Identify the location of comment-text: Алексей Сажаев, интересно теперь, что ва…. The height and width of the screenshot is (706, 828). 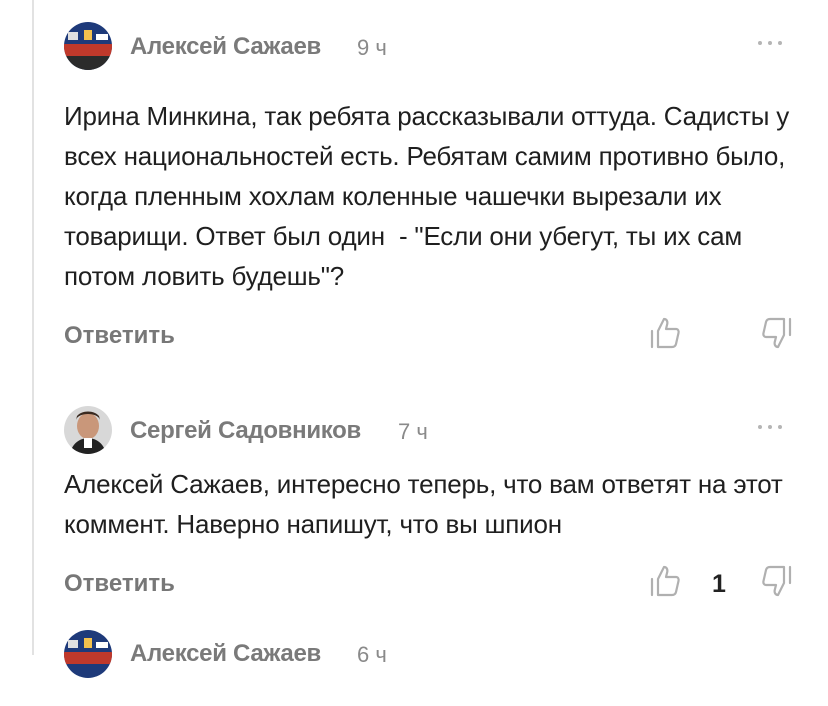
(427, 504).